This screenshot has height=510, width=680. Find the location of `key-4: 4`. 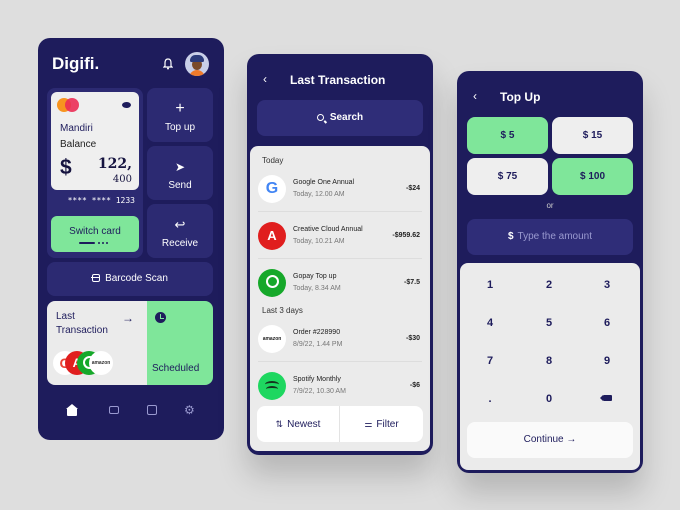

key-4: 4 is located at coordinates (490, 323).